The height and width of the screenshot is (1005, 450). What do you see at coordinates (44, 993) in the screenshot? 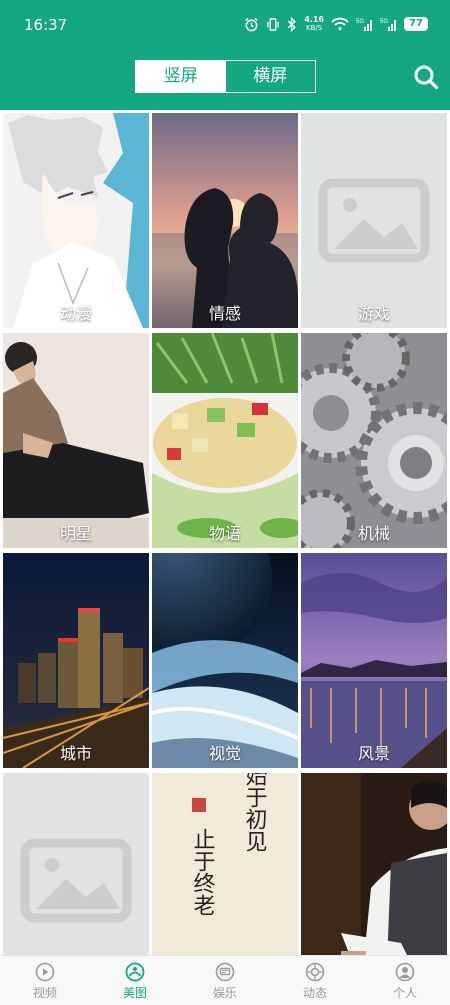
I see `tab-label: 视频` at bounding box center [44, 993].